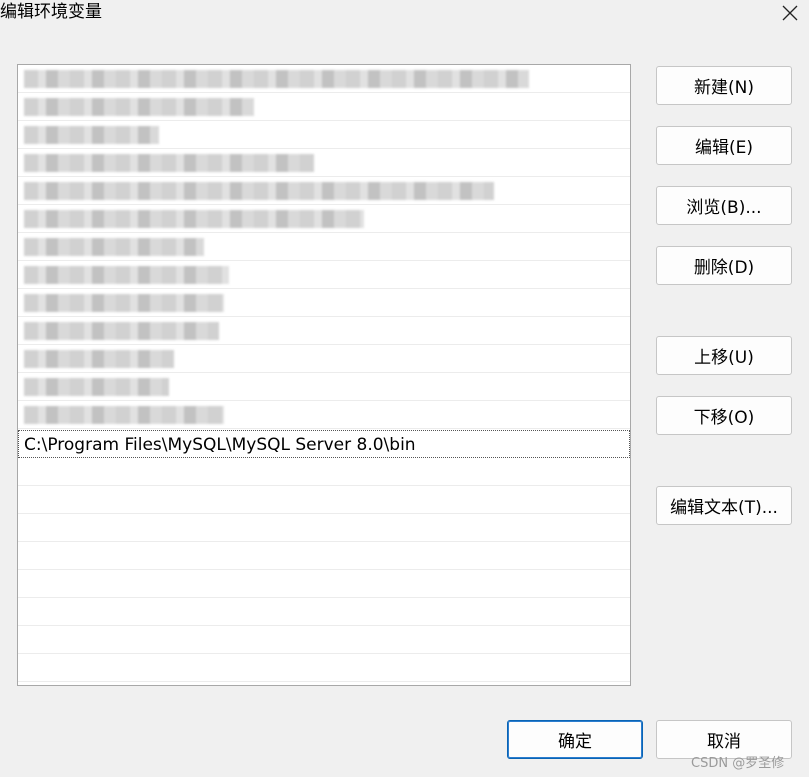 This screenshot has width=809, height=777. What do you see at coordinates (738, 763) in the screenshot?
I see `watermark: CSDN @罗圣修` at bounding box center [738, 763].